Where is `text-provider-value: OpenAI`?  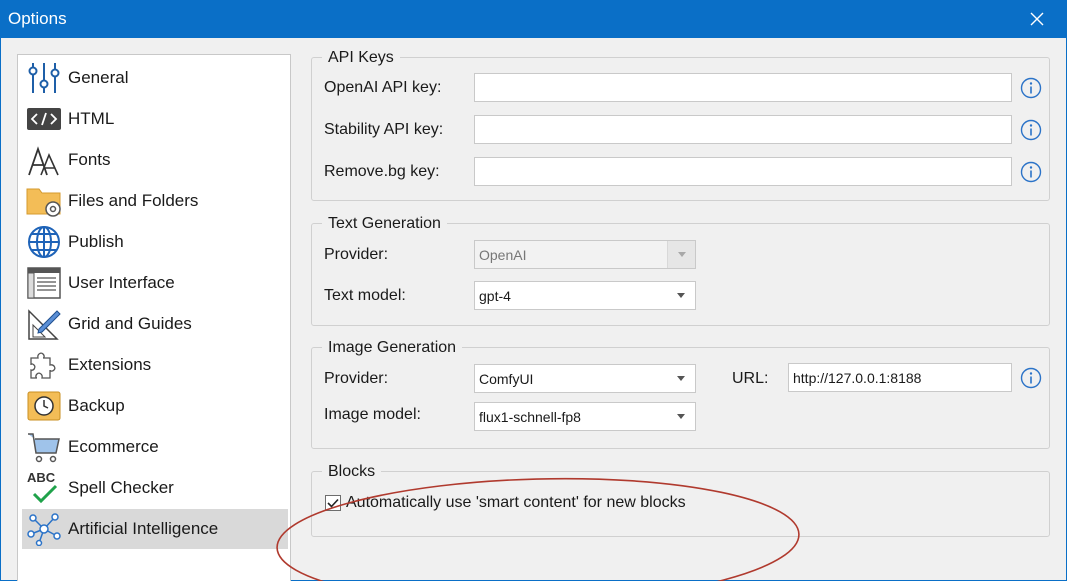 text-provider-value: OpenAI is located at coordinates (503, 255).